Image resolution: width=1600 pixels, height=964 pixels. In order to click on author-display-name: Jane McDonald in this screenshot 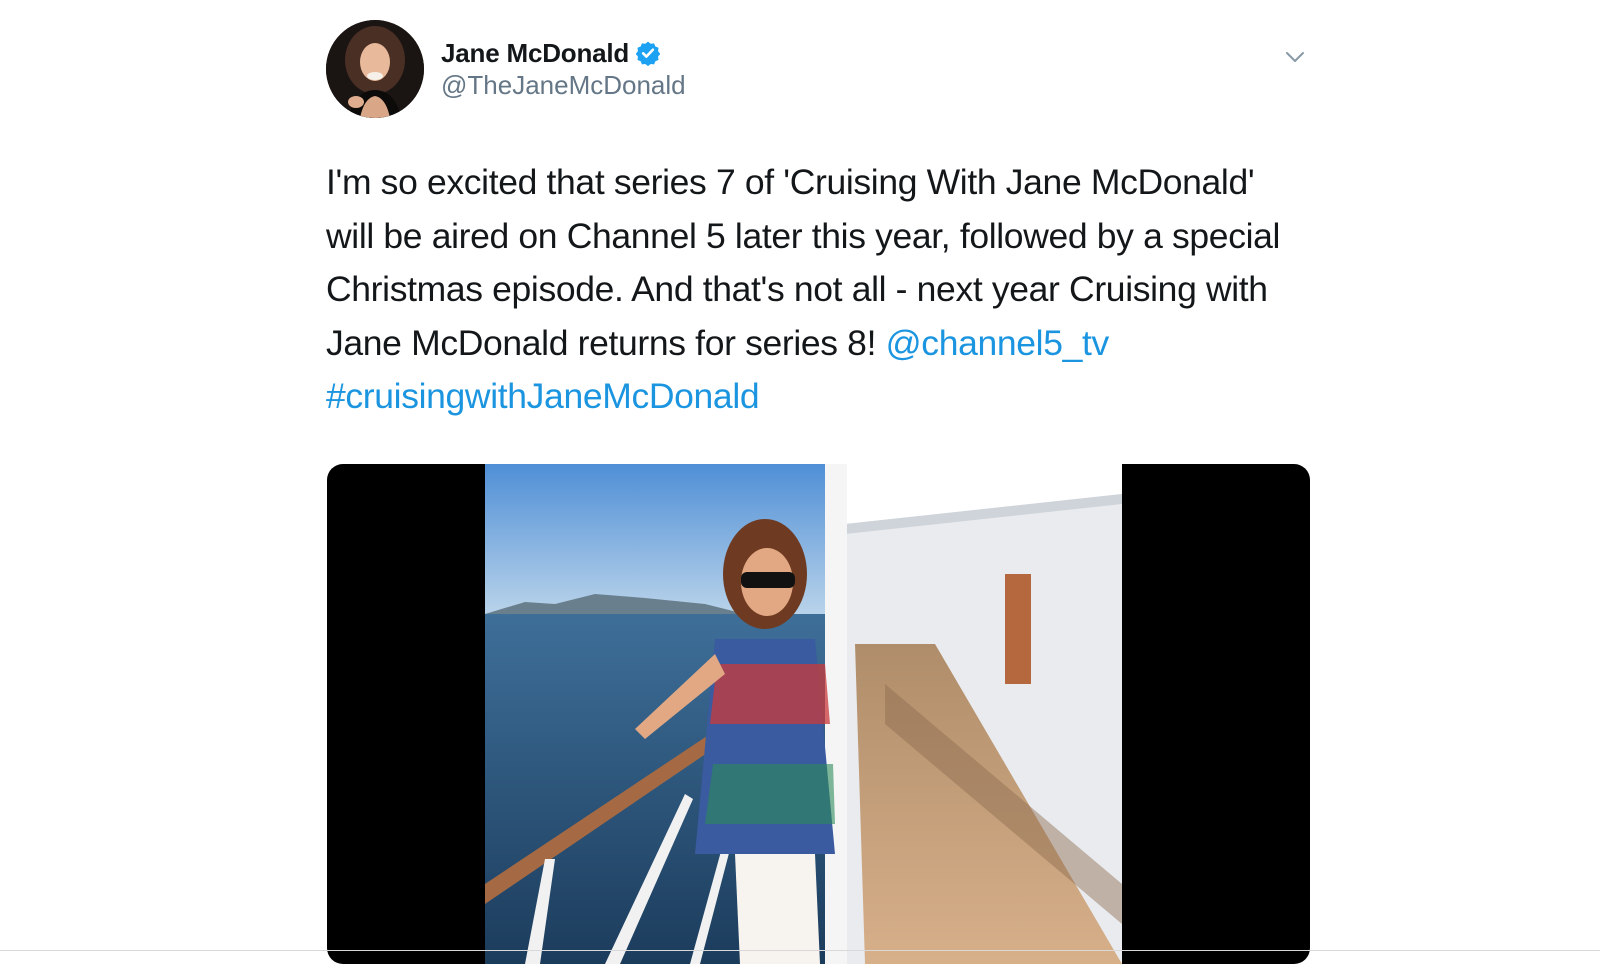, I will do `click(535, 53)`.